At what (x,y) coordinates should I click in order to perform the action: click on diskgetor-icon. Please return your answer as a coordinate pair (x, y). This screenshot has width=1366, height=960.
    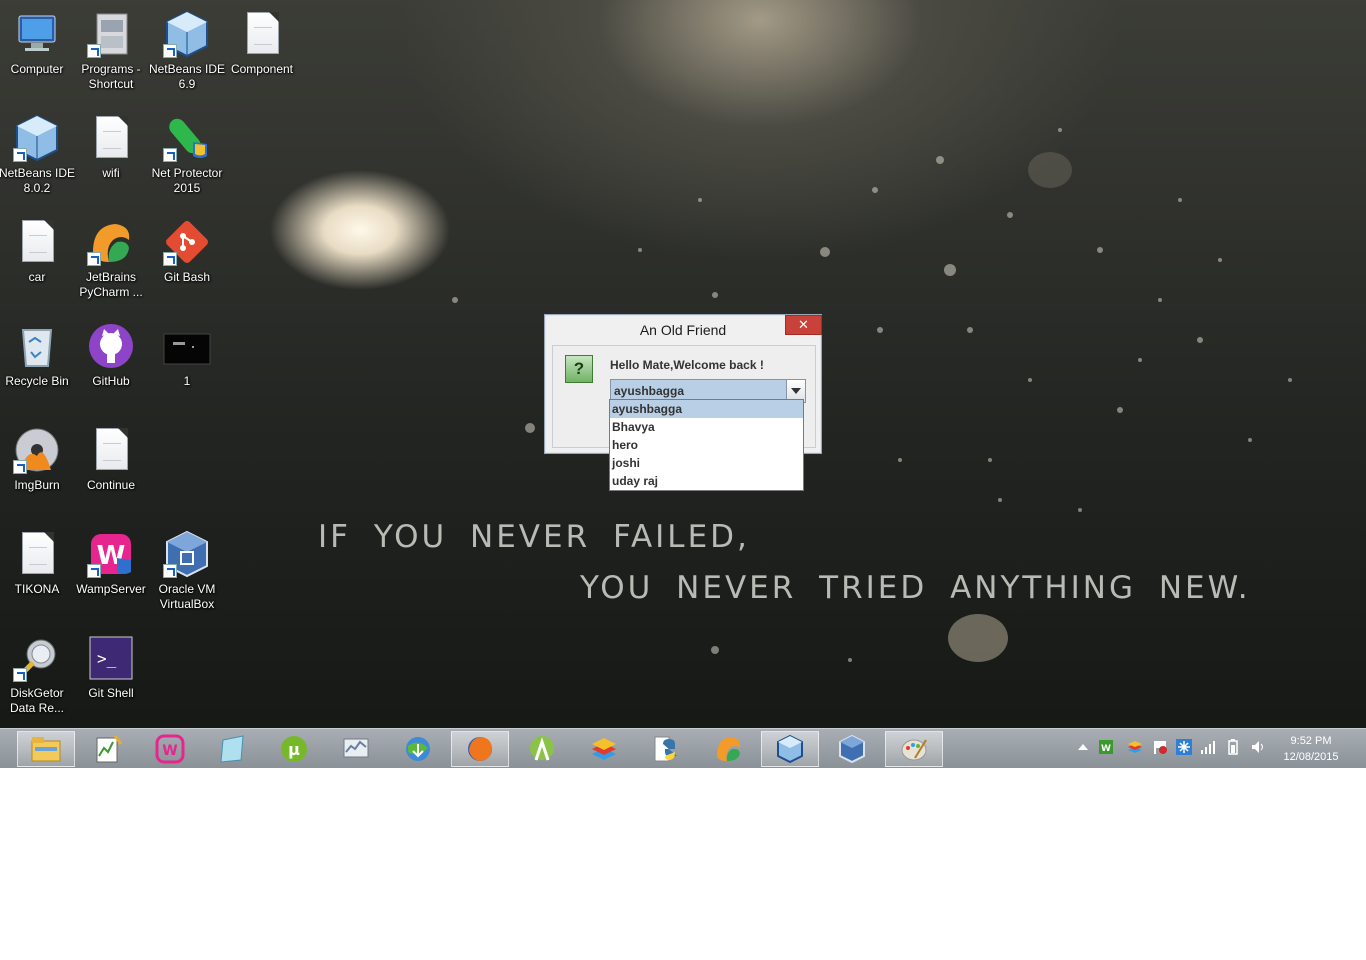
    Looking at the image, I should click on (37, 658).